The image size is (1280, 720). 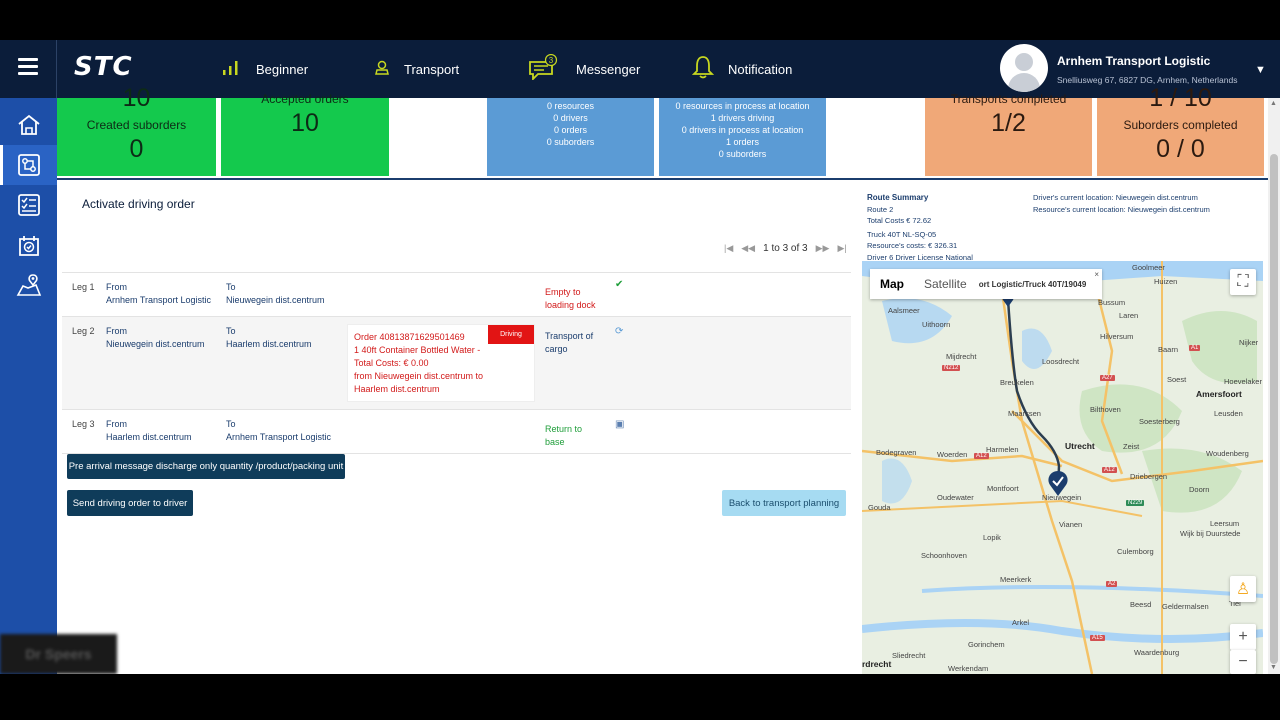 What do you see at coordinates (945, 284) in the screenshot?
I see `tab-satellite: Satellite` at bounding box center [945, 284].